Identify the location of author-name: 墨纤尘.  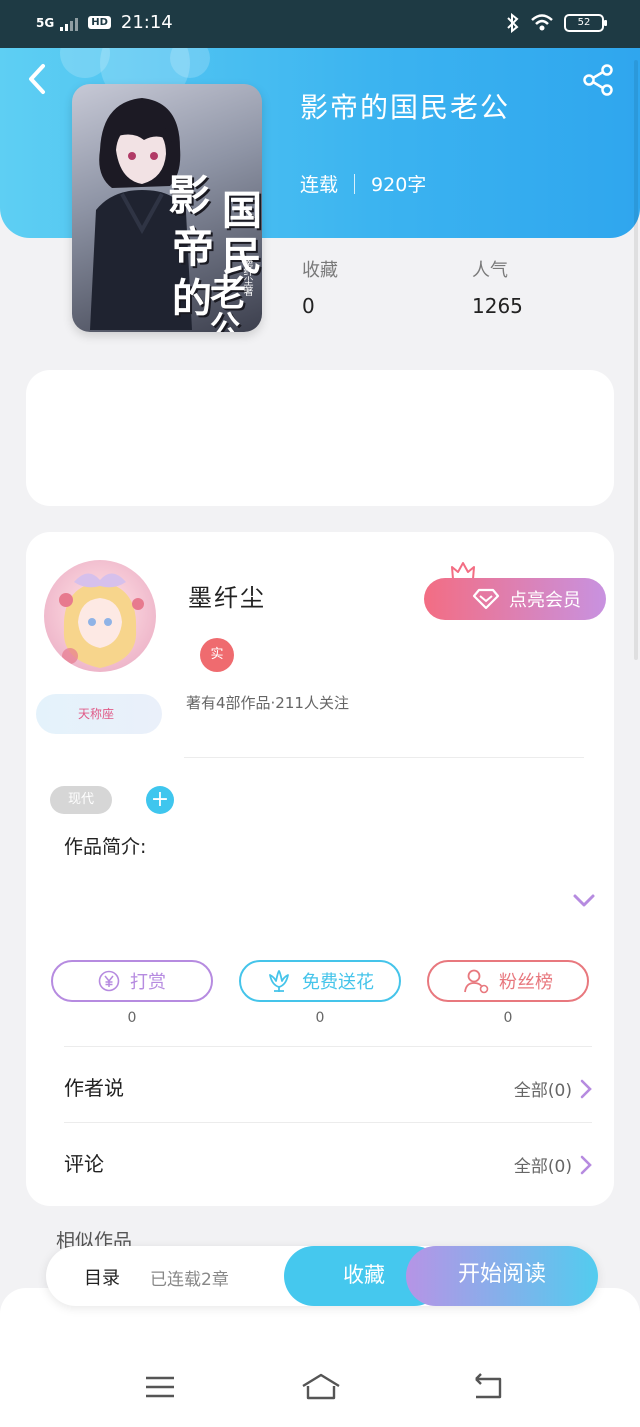
(227, 595).